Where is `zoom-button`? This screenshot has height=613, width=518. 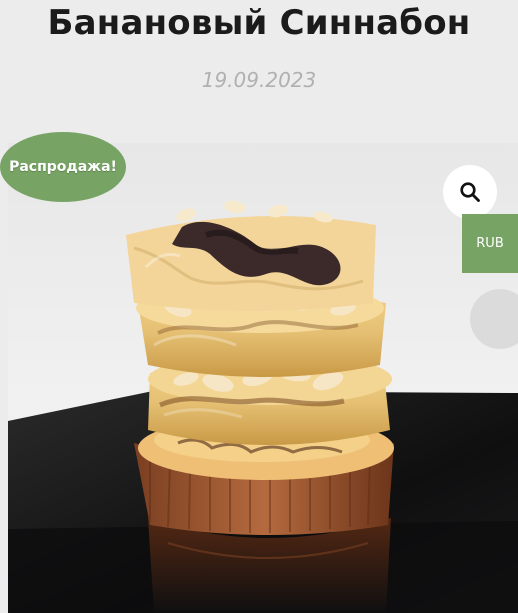 zoom-button is located at coordinates (470, 192).